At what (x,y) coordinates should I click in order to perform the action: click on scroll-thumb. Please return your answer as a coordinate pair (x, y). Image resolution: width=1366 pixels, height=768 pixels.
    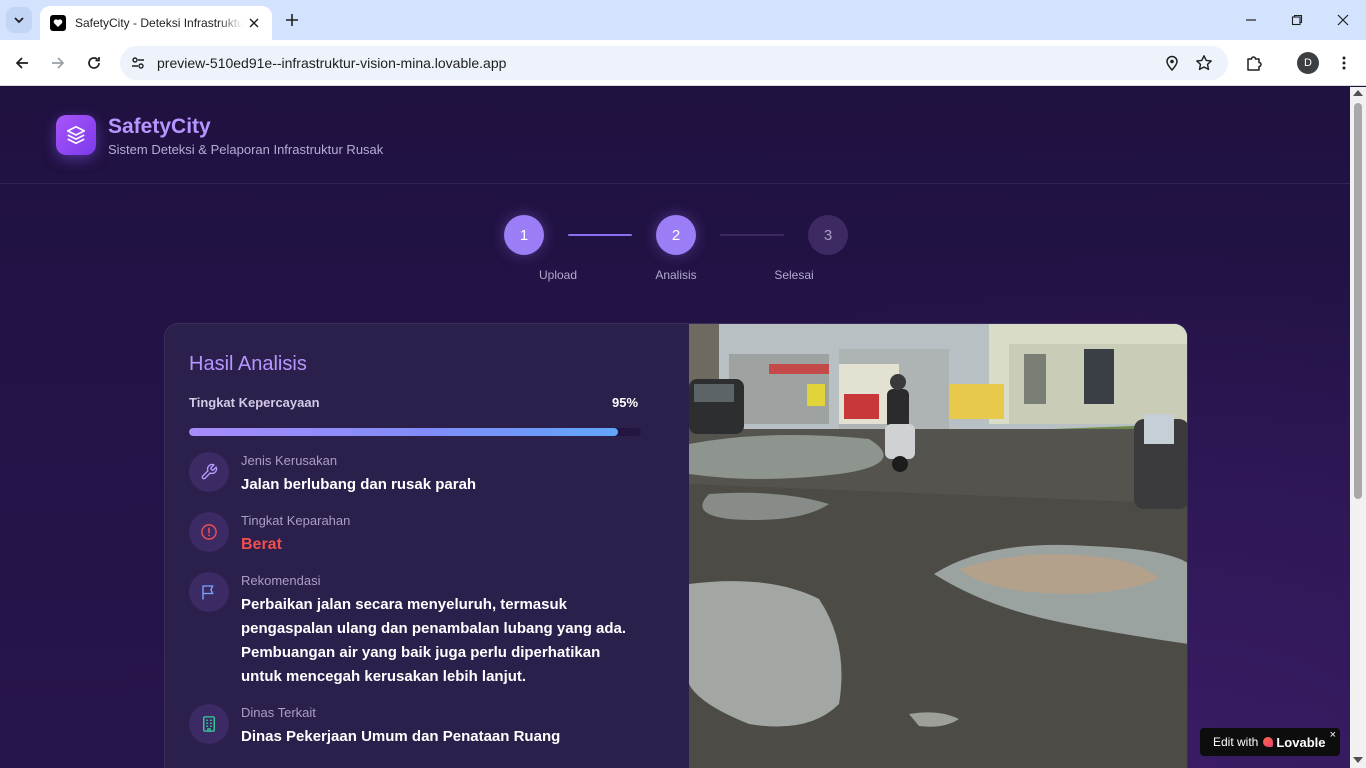
    Looking at the image, I should click on (1358, 301).